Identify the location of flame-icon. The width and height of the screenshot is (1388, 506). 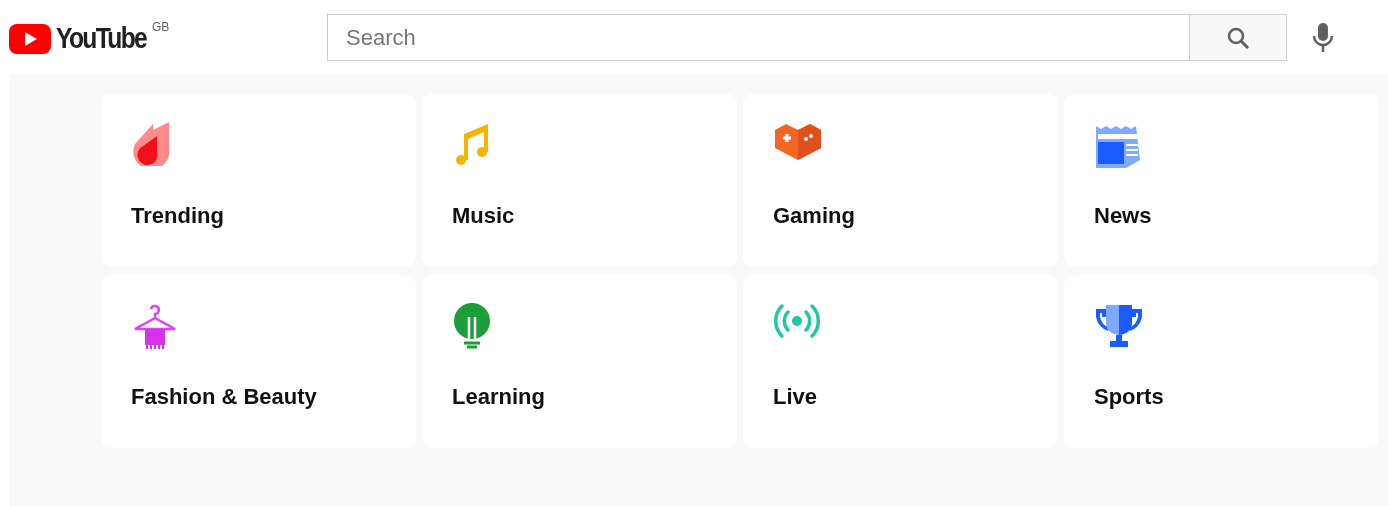
(151, 144).